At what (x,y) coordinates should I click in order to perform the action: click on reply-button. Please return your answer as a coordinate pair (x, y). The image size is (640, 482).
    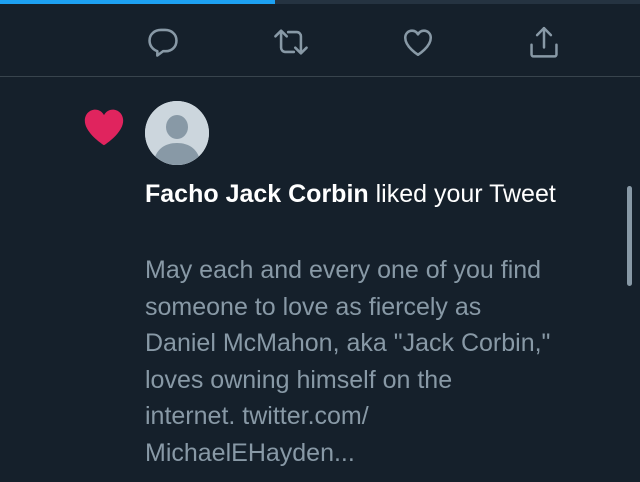
    Looking at the image, I should click on (163, 42).